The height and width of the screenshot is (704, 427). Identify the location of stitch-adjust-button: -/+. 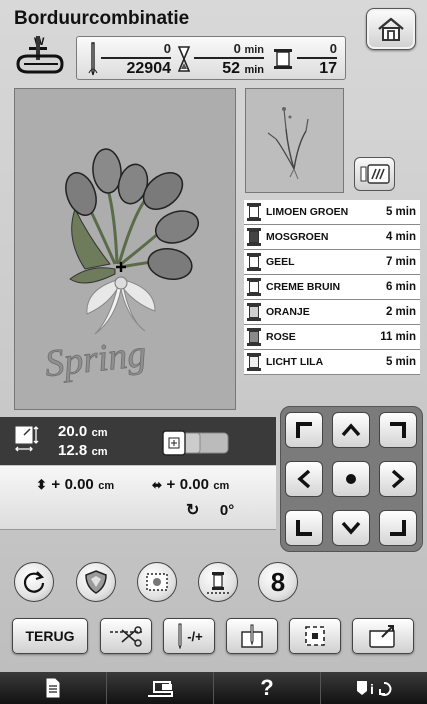
(189, 636).